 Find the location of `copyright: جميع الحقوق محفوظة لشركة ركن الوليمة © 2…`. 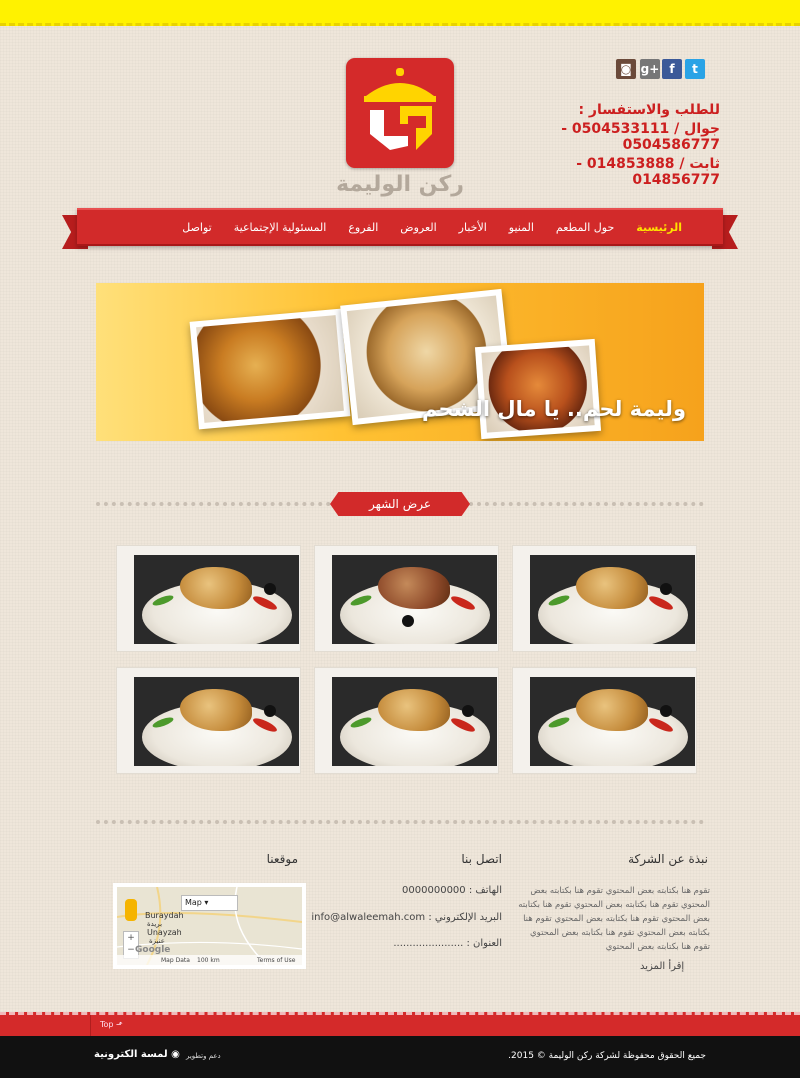

copyright: جميع الحقوق محفوظة لشركة ركن الوليمة © 2… is located at coordinates (607, 1056).